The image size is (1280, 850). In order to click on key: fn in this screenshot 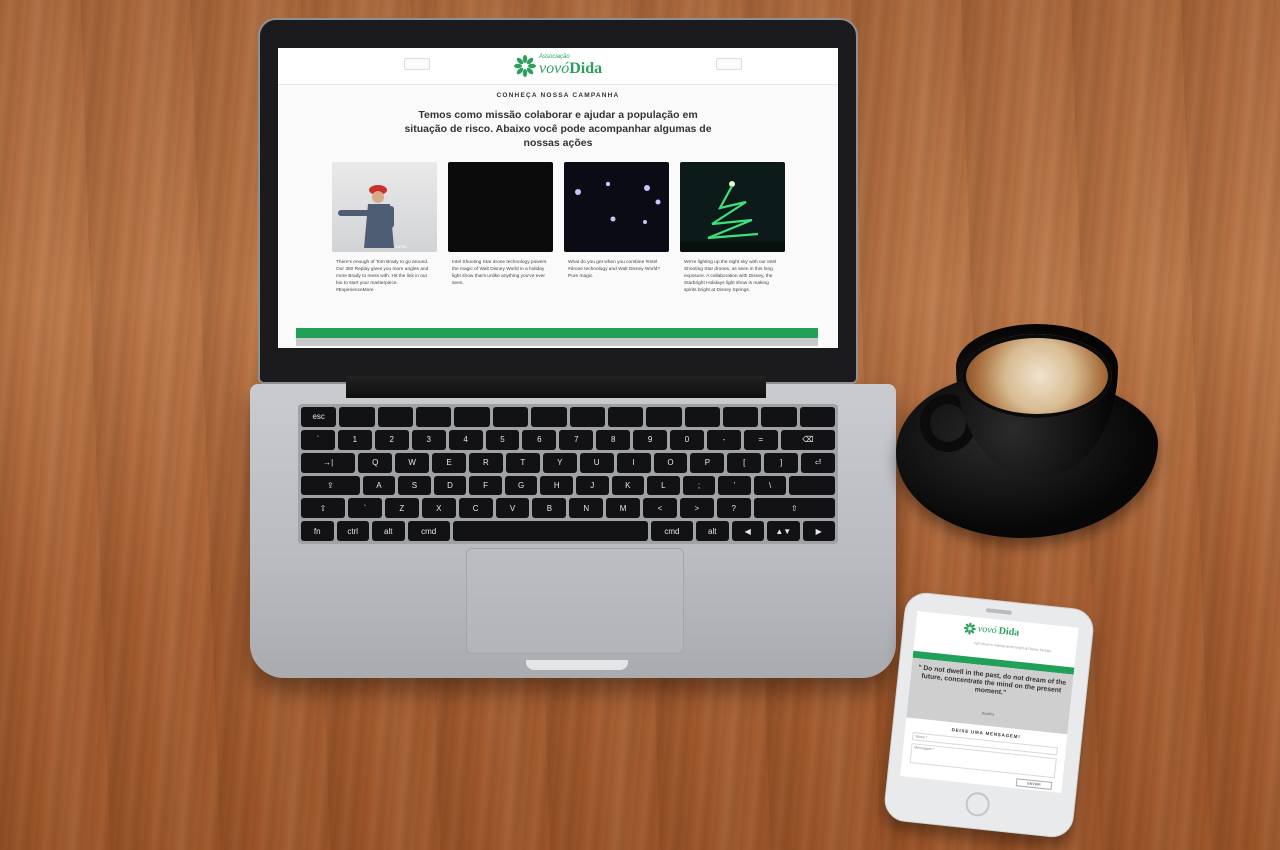, I will do `click(317, 531)`.